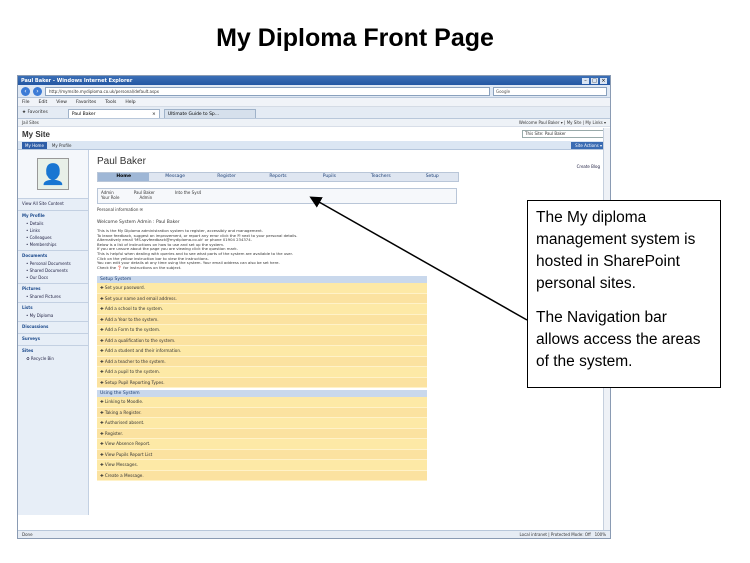 Image resolution: width=750 pixels, height=563 pixels. Describe the element at coordinates (226, 177) in the screenshot. I see `nav-register: Register` at that location.